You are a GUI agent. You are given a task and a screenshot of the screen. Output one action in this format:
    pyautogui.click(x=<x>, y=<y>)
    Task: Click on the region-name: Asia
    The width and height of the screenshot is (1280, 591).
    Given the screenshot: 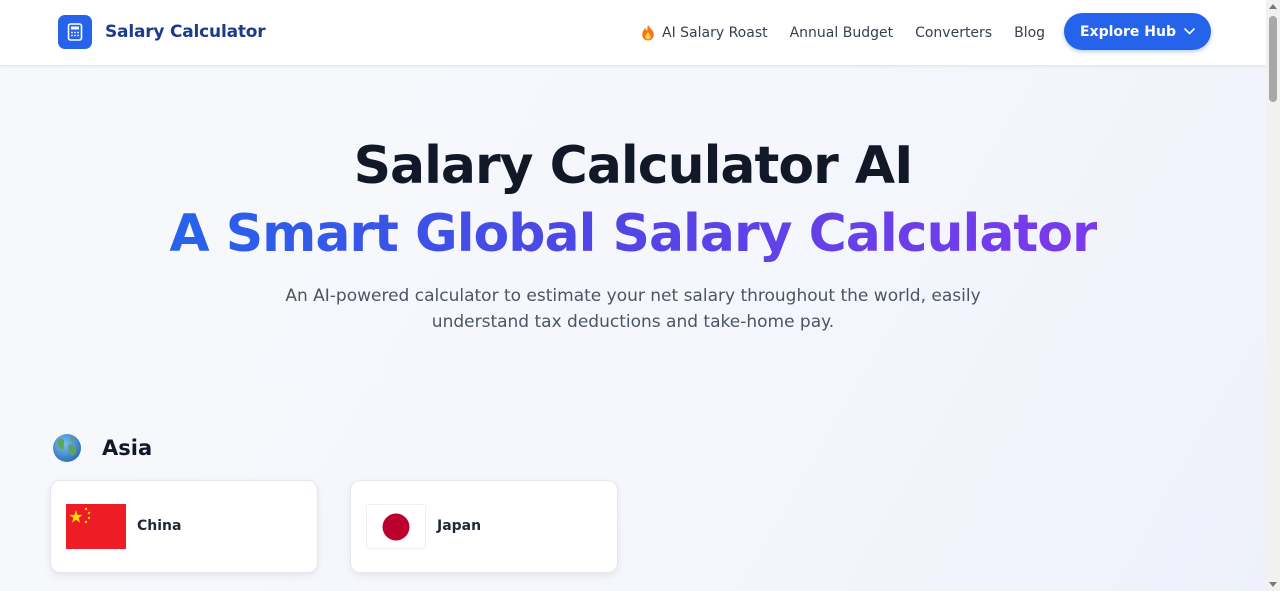 What is the action you would take?
    pyautogui.click(x=127, y=448)
    